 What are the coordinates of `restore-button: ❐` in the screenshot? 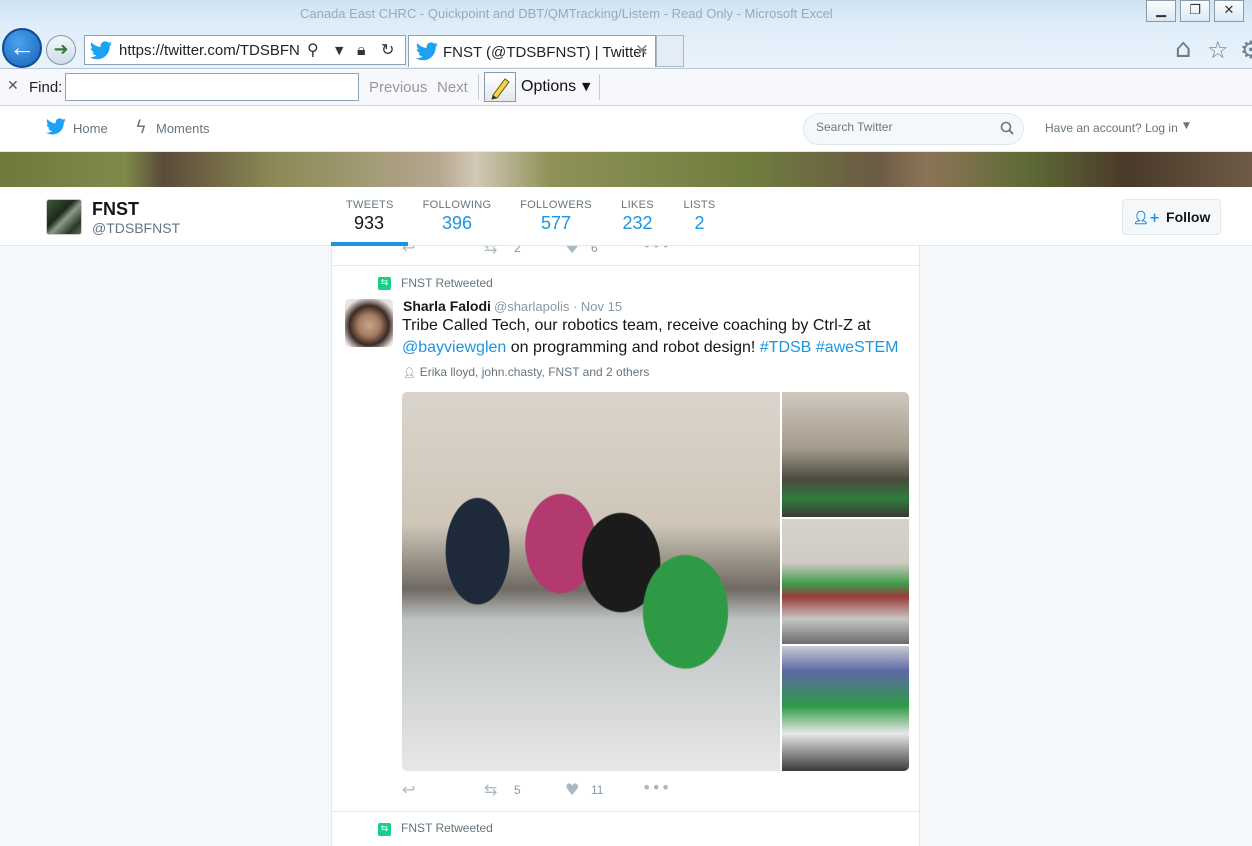 It's located at (1195, 11).